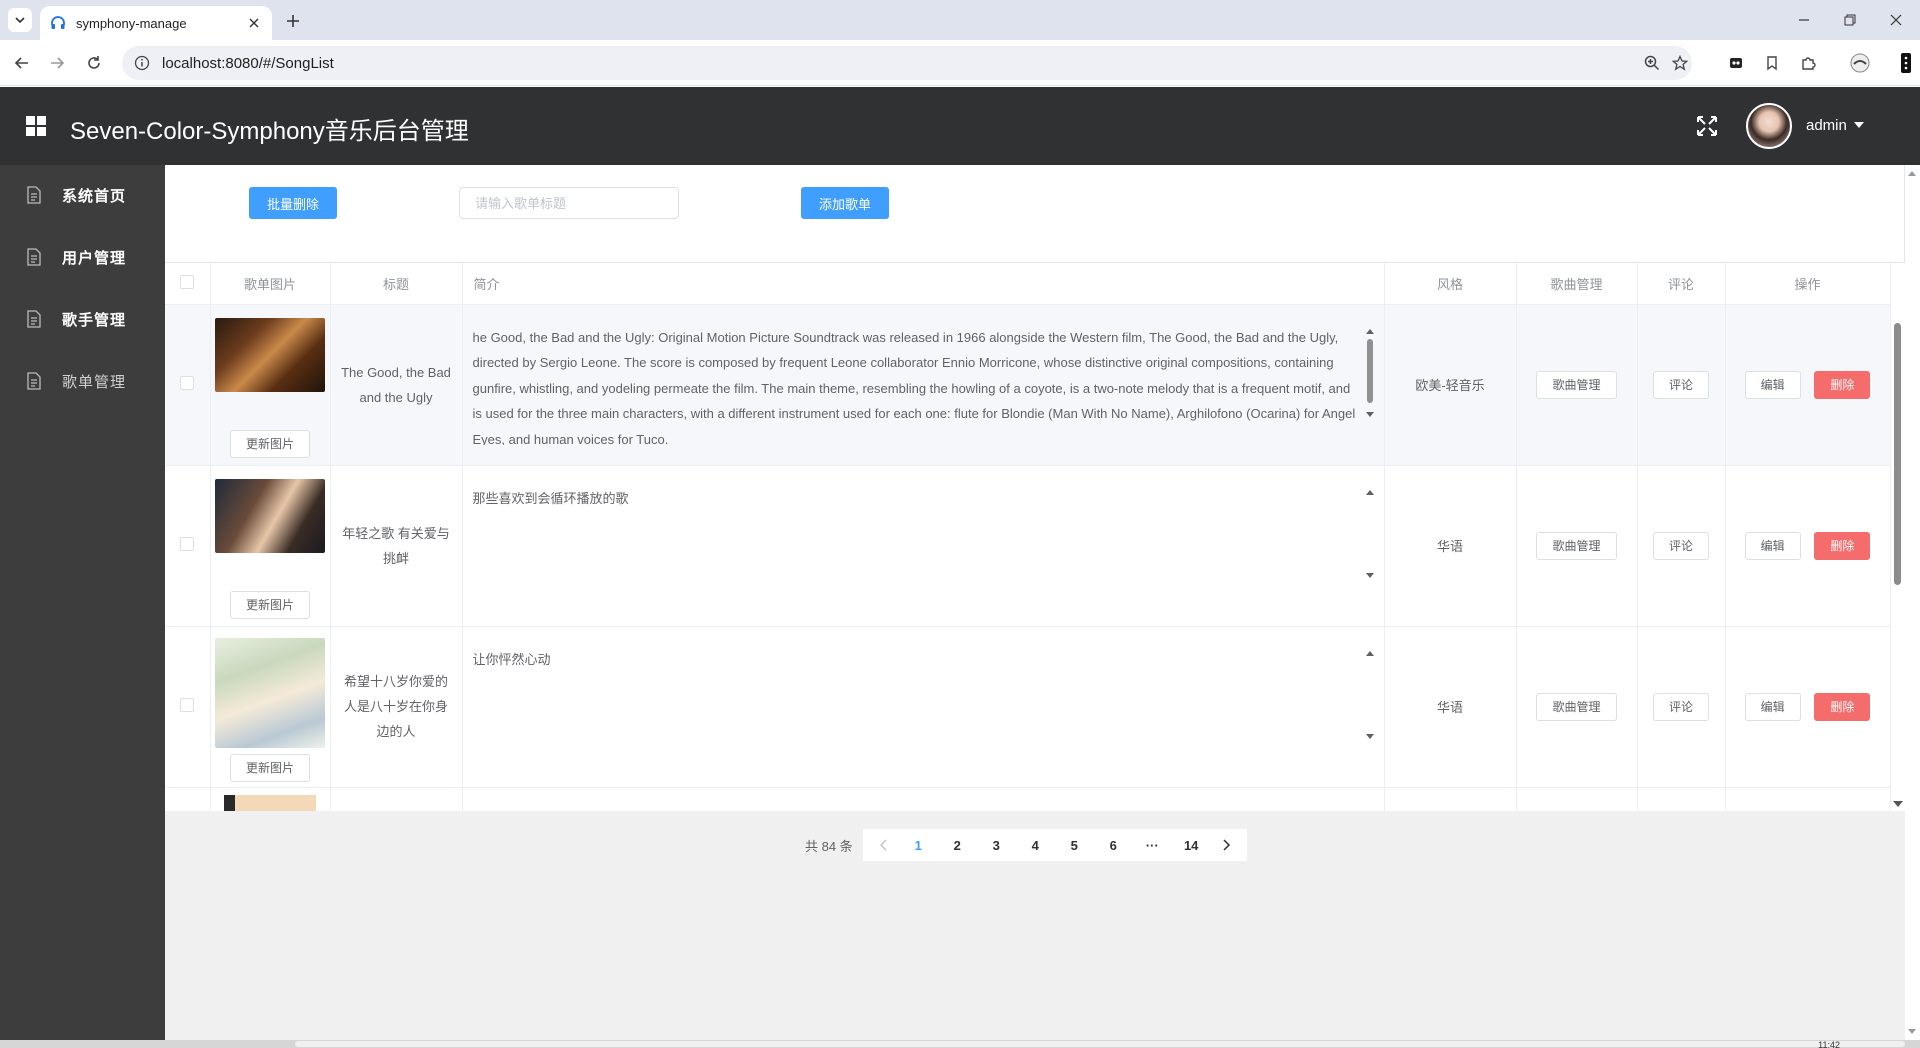  I want to click on site-info-icon, so click(142, 63).